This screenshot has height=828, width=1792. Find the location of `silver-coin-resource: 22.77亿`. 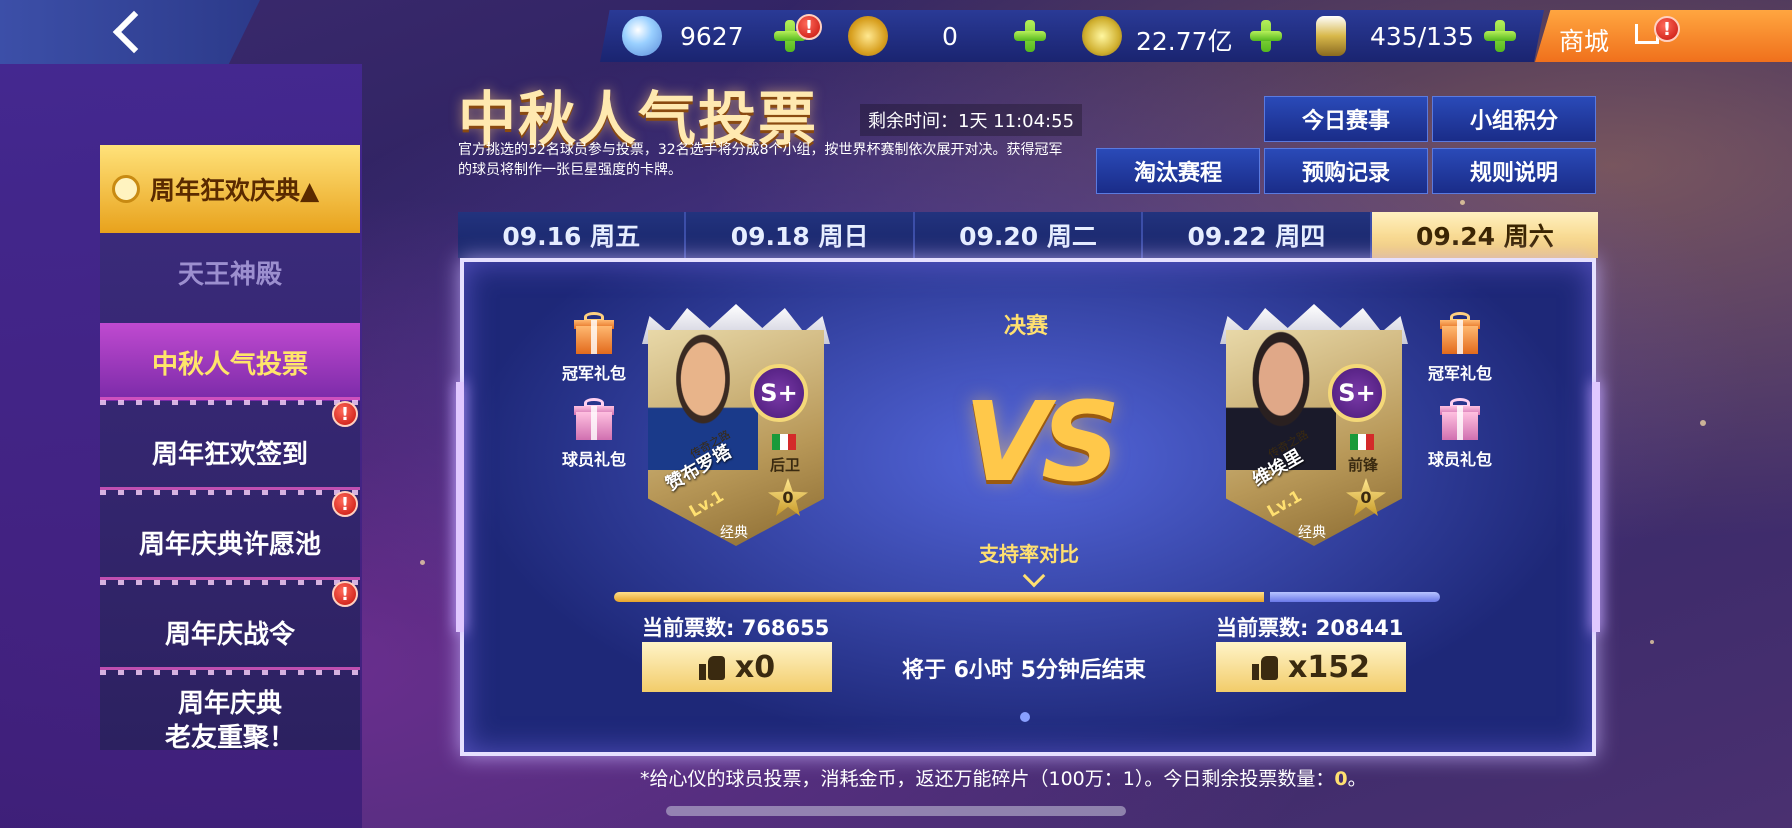

silver-coin-resource: 22.77亿 is located at coordinates (1185, 36).